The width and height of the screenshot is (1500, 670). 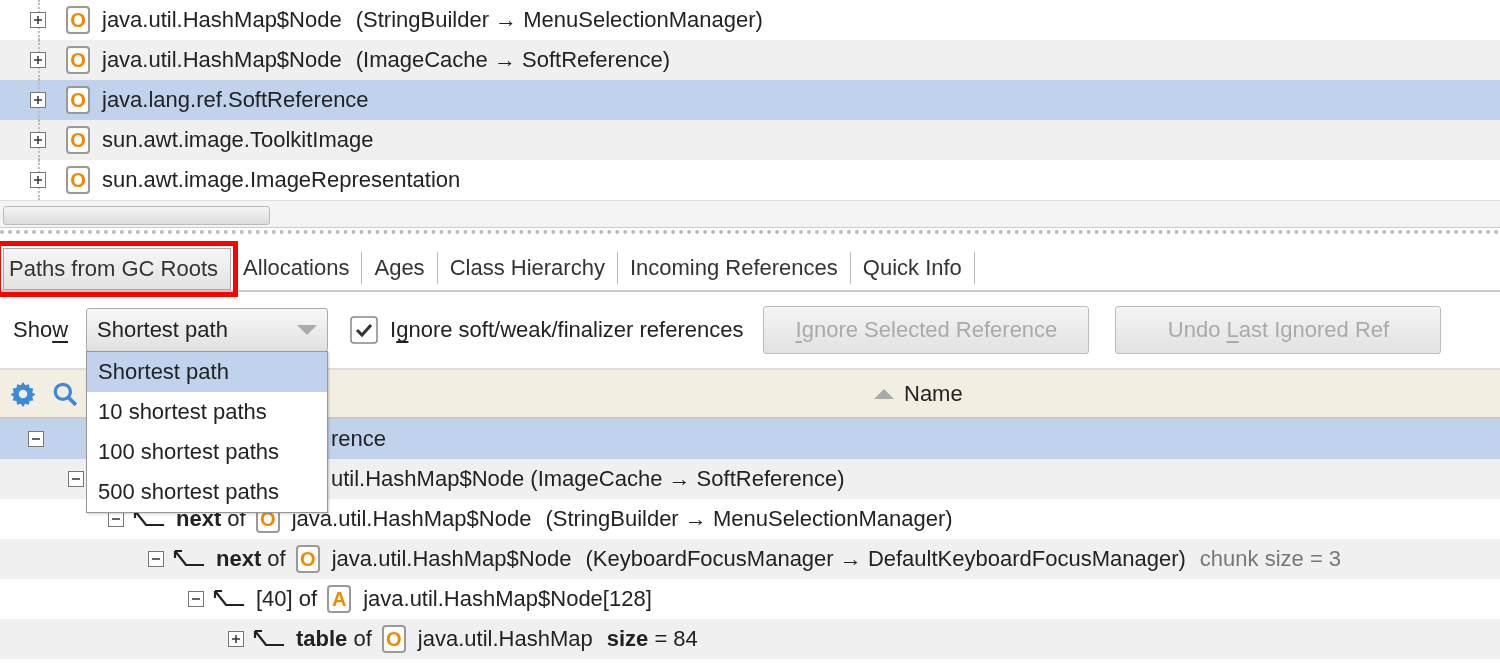 What do you see at coordinates (307, 330) in the screenshot?
I see `caret-icon` at bounding box center [307, 330].